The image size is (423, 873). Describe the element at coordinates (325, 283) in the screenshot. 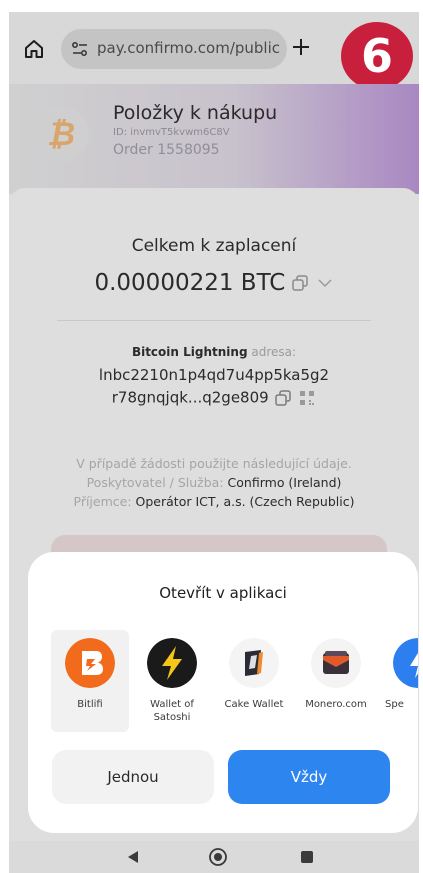

I see `chevron-down-icon` at that location.